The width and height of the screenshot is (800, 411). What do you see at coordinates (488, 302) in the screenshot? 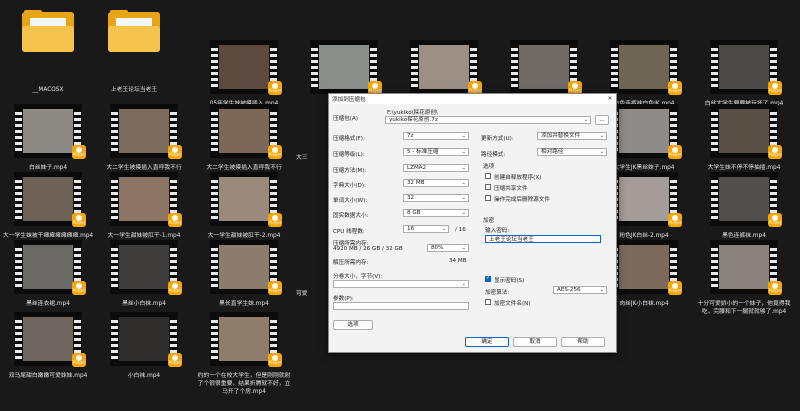
I see `encrypt-names-checkbox` at bounding box center [488, 302].